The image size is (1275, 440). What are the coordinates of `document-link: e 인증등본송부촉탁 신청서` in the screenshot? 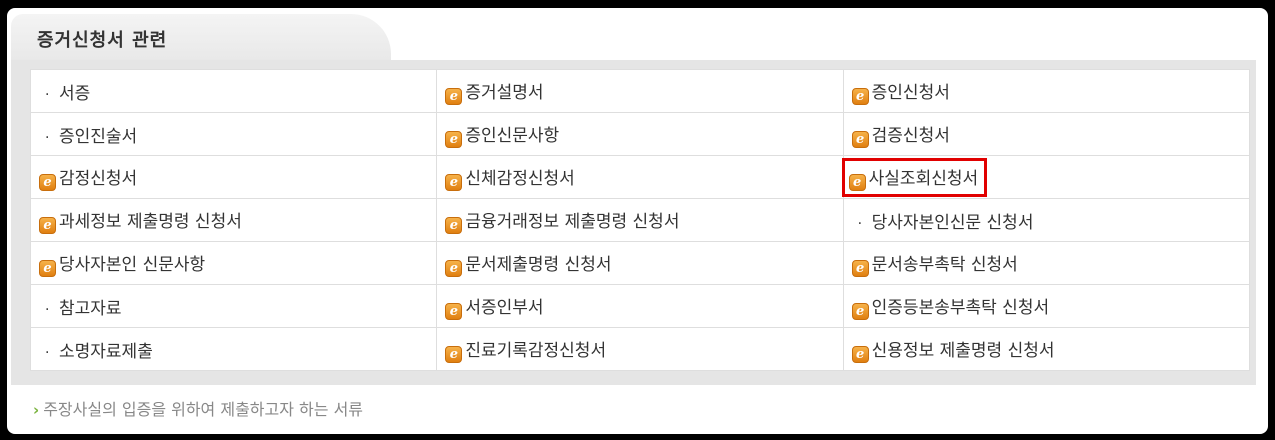 It's located at (1046, 306).